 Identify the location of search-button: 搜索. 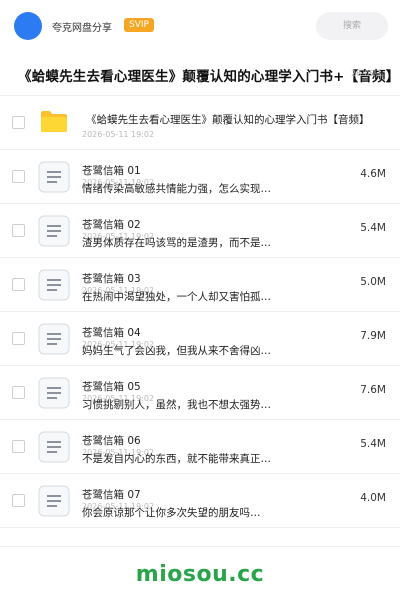
(352, 26).